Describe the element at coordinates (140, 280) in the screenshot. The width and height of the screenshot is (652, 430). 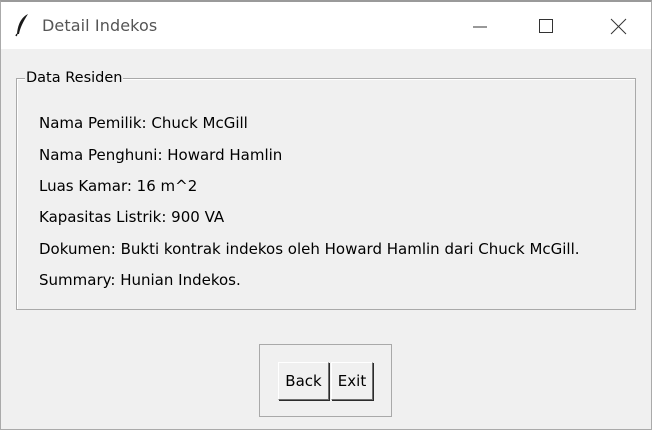
I see `summary-label: Summary: Hunian Indekos.` at that location.